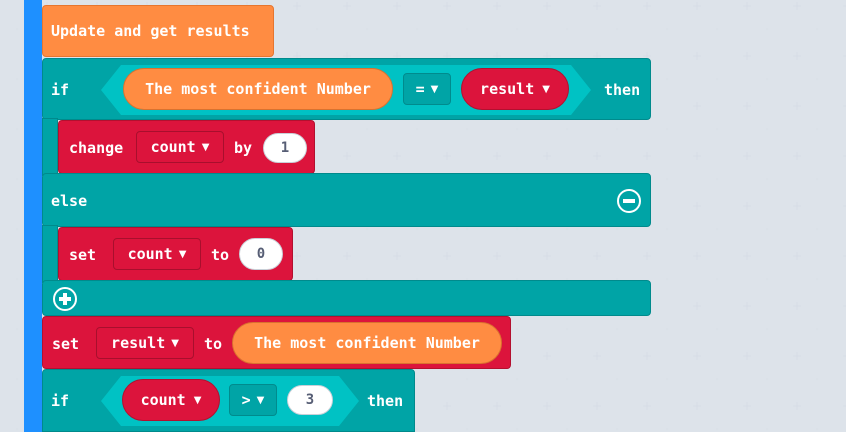 The width and height of the screenshot is (846, 432). What do you see at coordinates (253, 400) in the screenshot?
I see `operator-dropdown-2: > ▼` at bounding box center [253, 400].